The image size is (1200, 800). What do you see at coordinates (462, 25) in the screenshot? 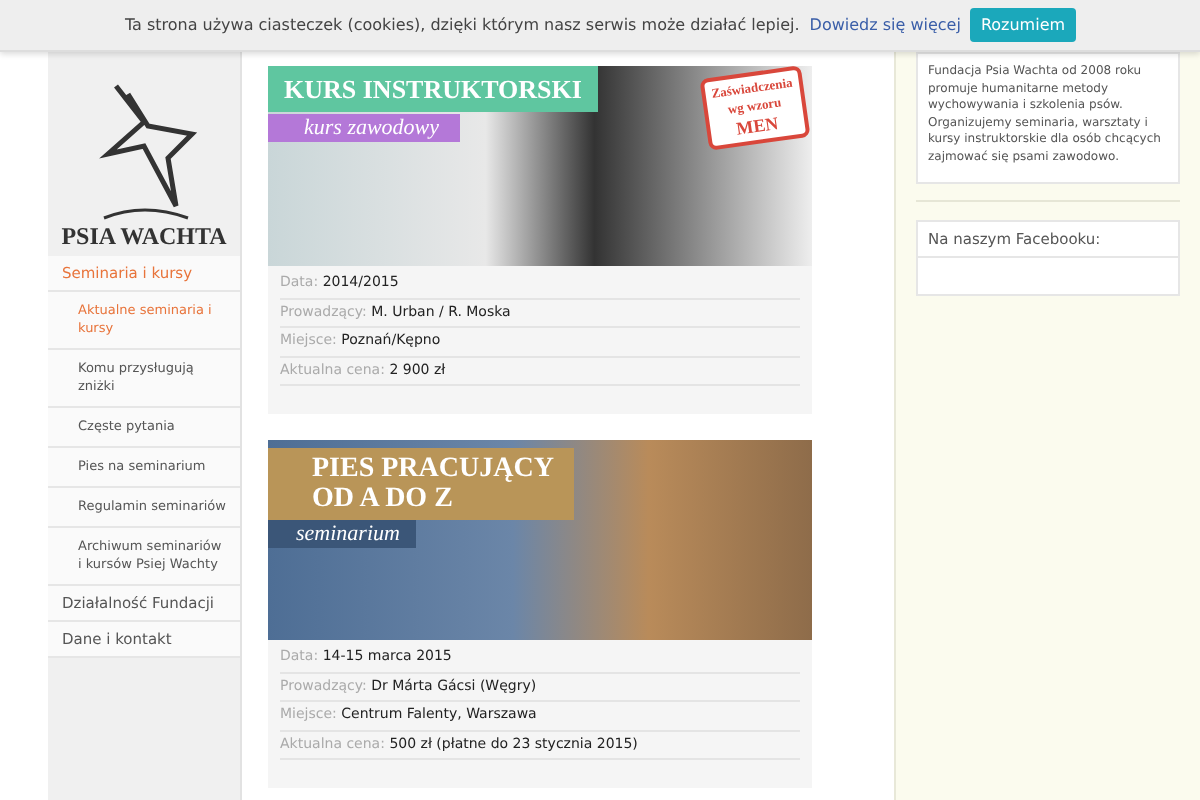
I see `cookie-notice: Ta strona używa ciasteczek (cookies), dzięki którym nasz serwis może działać lepiej.` at bounding box center [462, 25].